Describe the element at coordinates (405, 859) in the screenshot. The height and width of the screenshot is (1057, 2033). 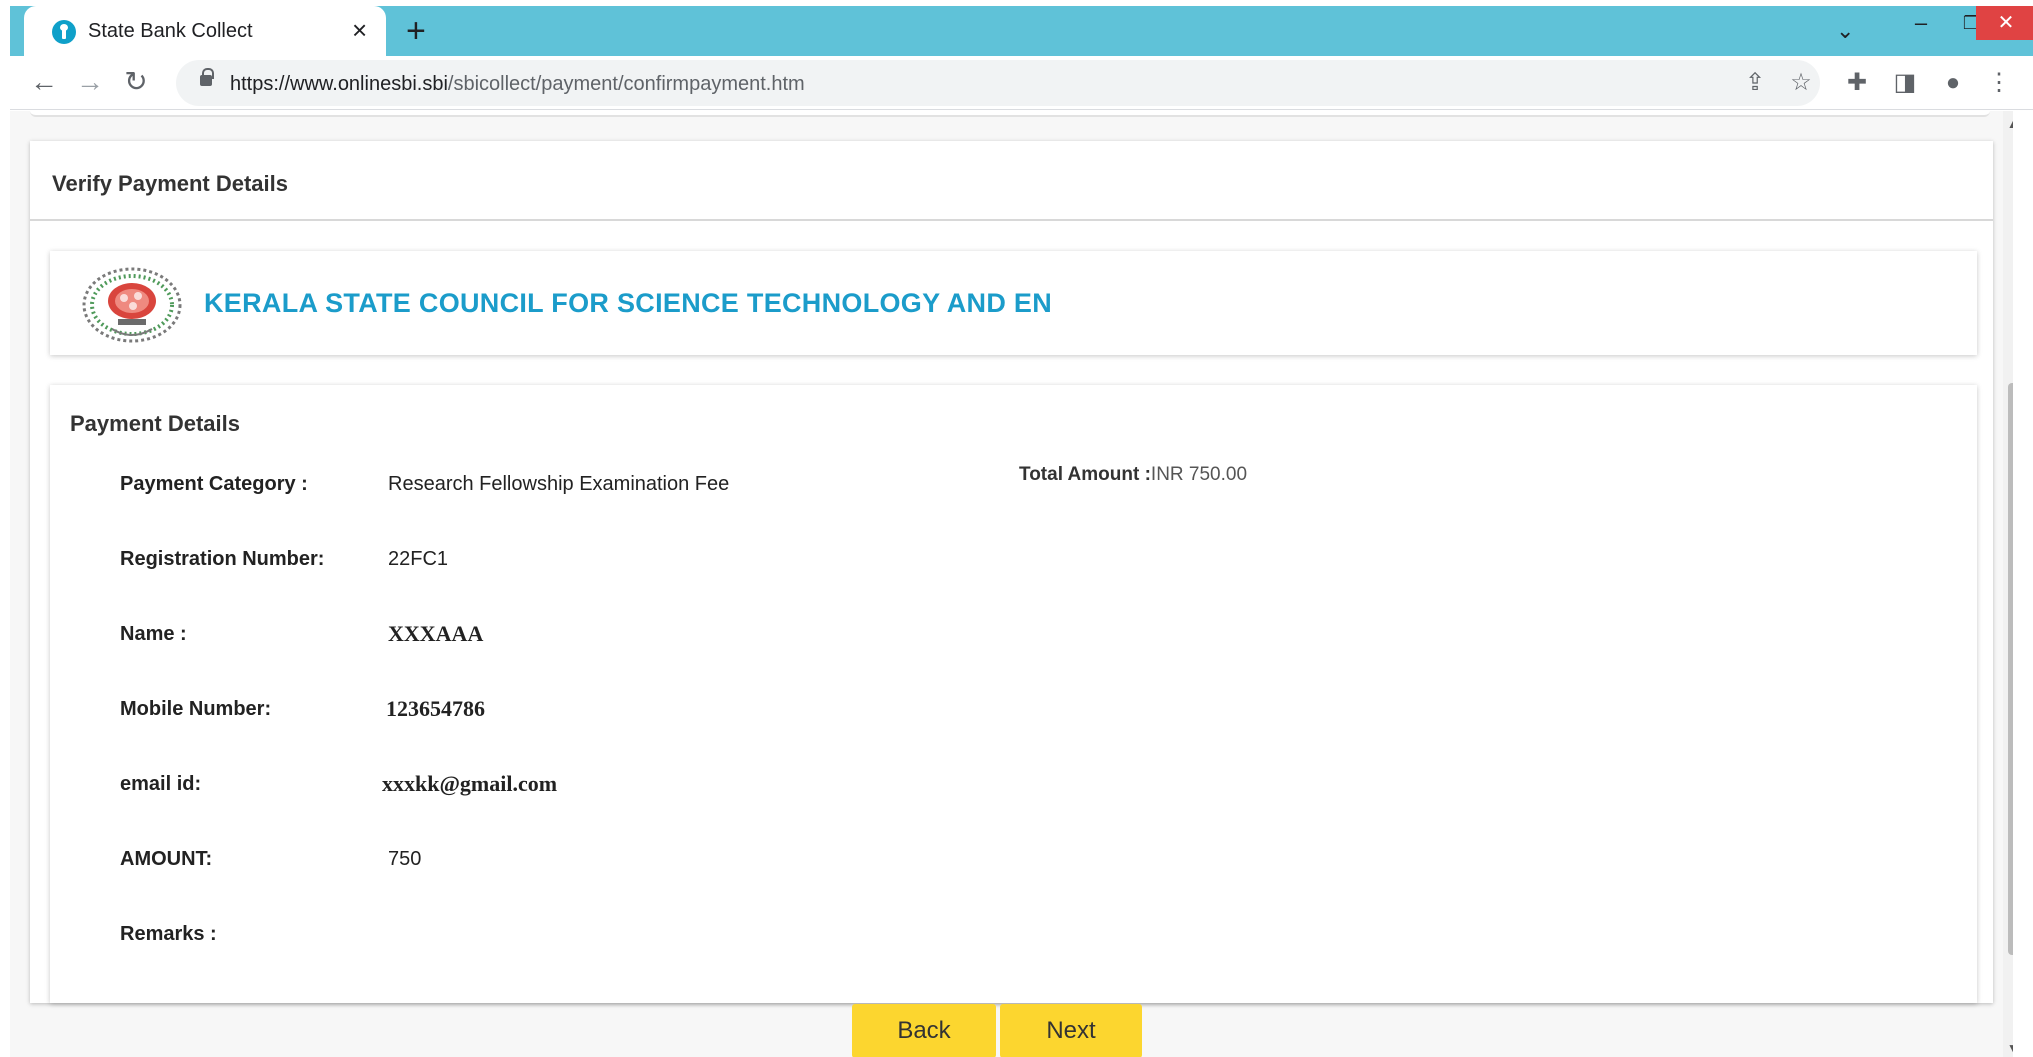
I see `amount-value: 750` at that location.